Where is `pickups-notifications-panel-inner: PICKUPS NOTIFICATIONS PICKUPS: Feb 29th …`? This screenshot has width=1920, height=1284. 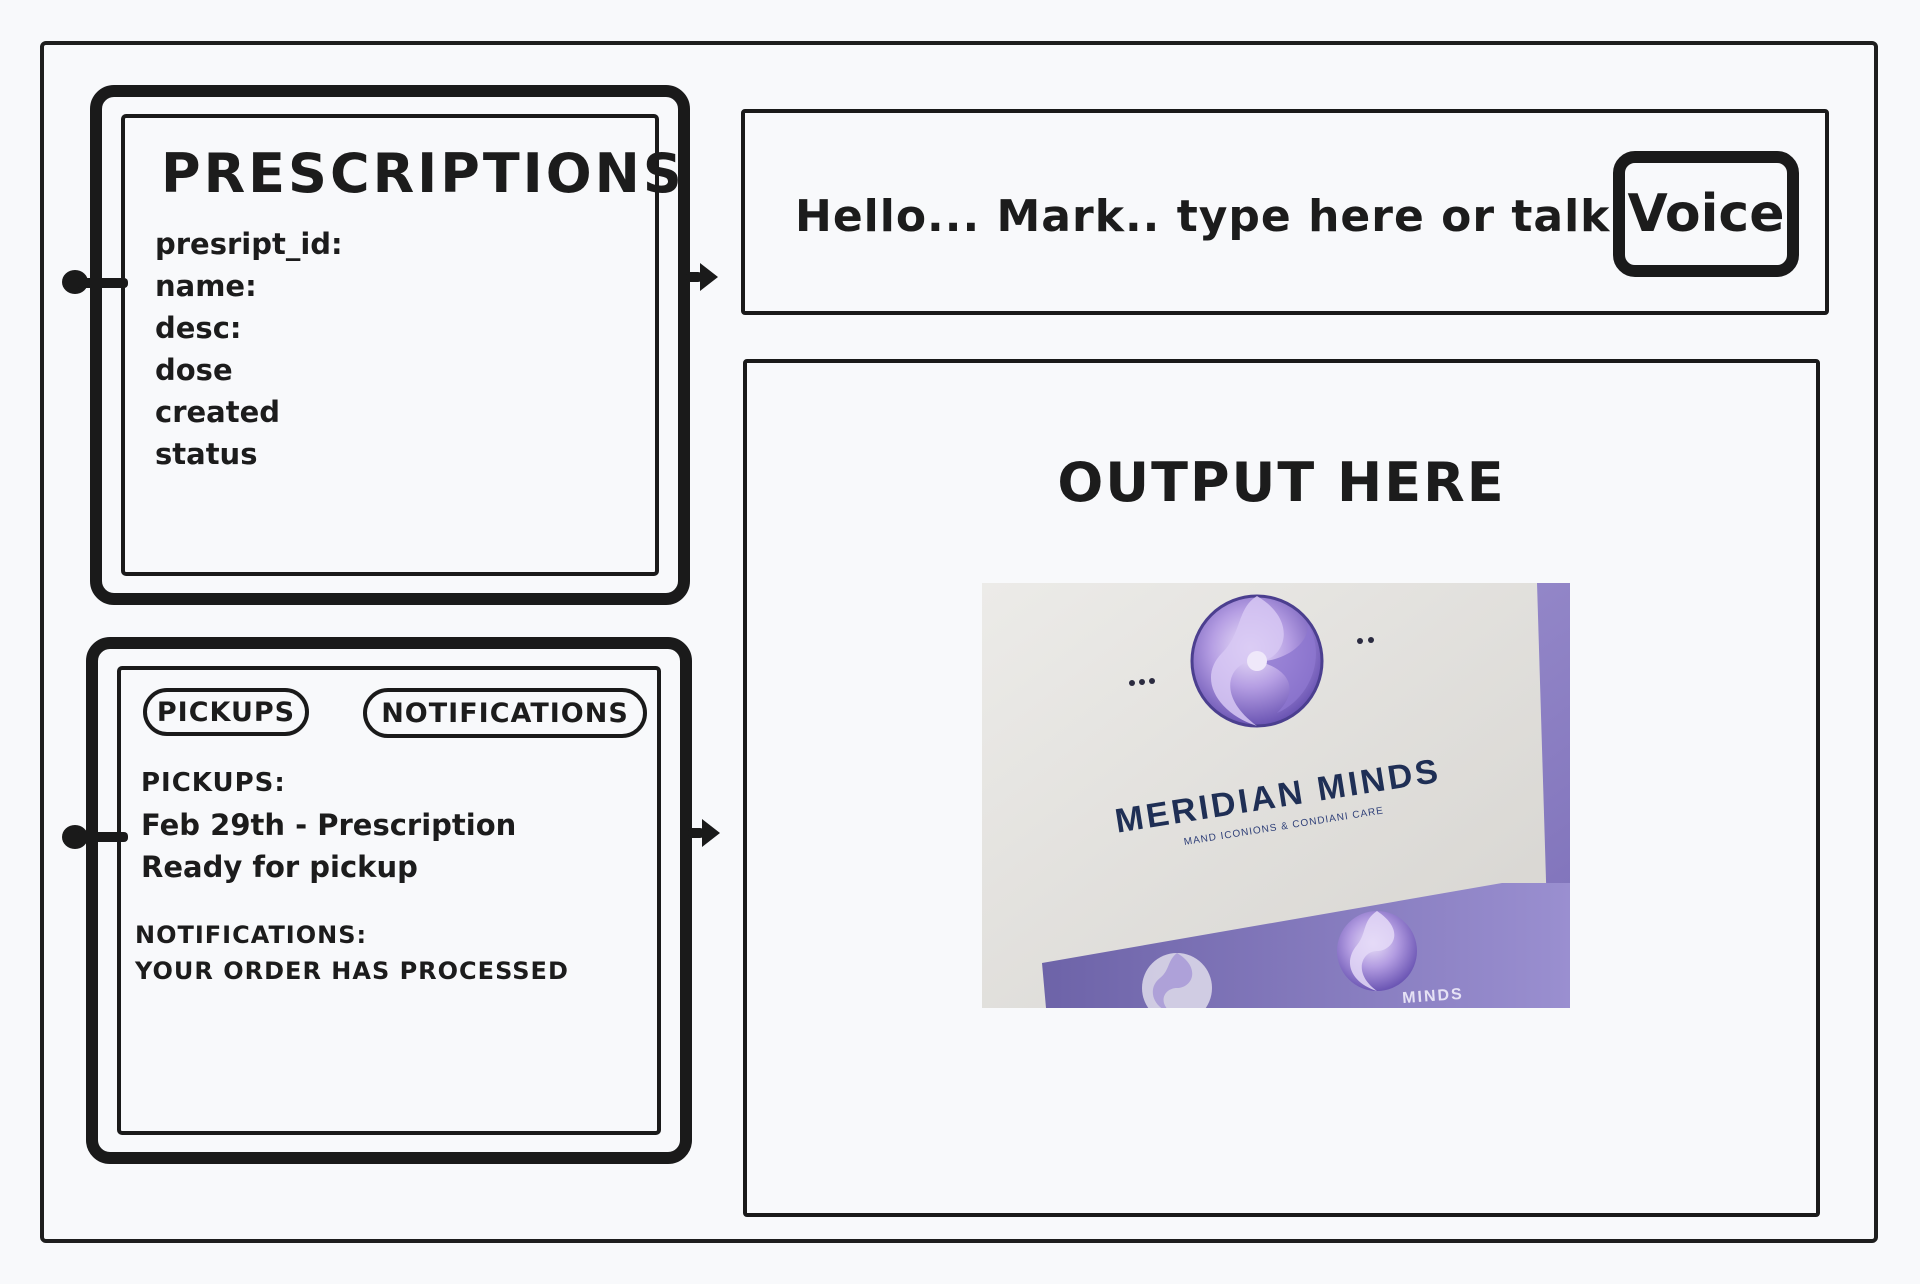
pickups-notifications-panel-inner: PICKUPS NOTIFICATIONS PICKUPS: Feb 29th … is located at coordinates (389, 900).